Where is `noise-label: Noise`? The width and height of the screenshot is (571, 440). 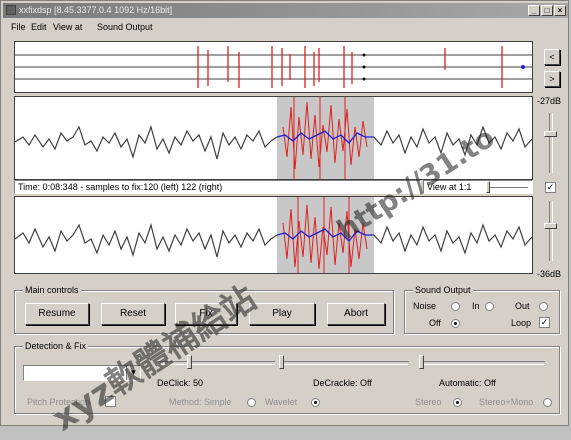 noise-label: Noise is located at coordinates (425, 306).